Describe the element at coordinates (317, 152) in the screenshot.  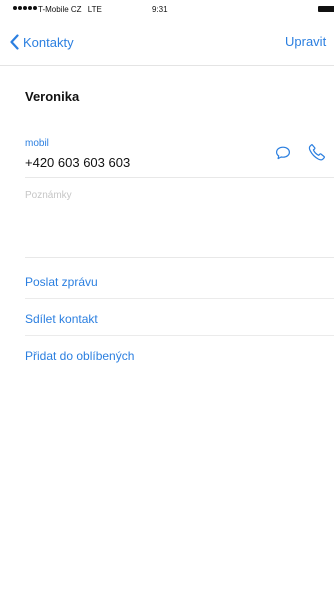
I see `phone-icon` at that location.